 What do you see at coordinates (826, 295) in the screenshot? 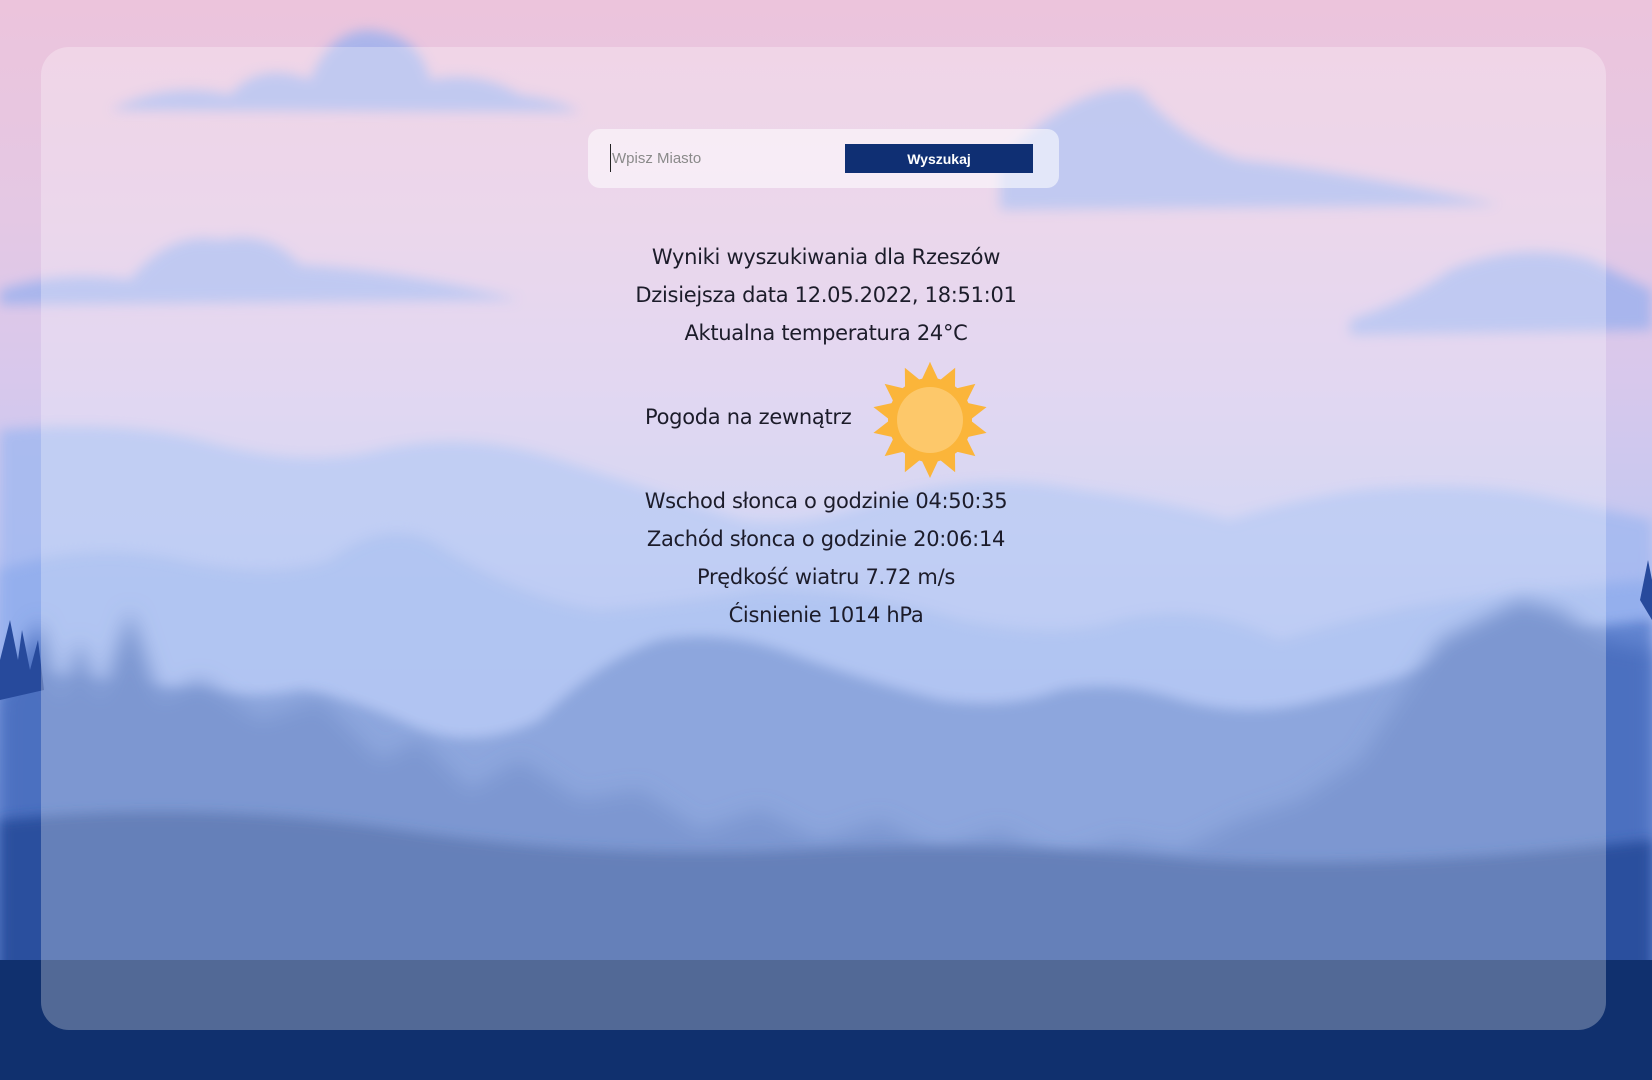
I see `current-date: Dzisiejsza data 12.05.2022, 18:51:01` at bounding box center [826, 295].